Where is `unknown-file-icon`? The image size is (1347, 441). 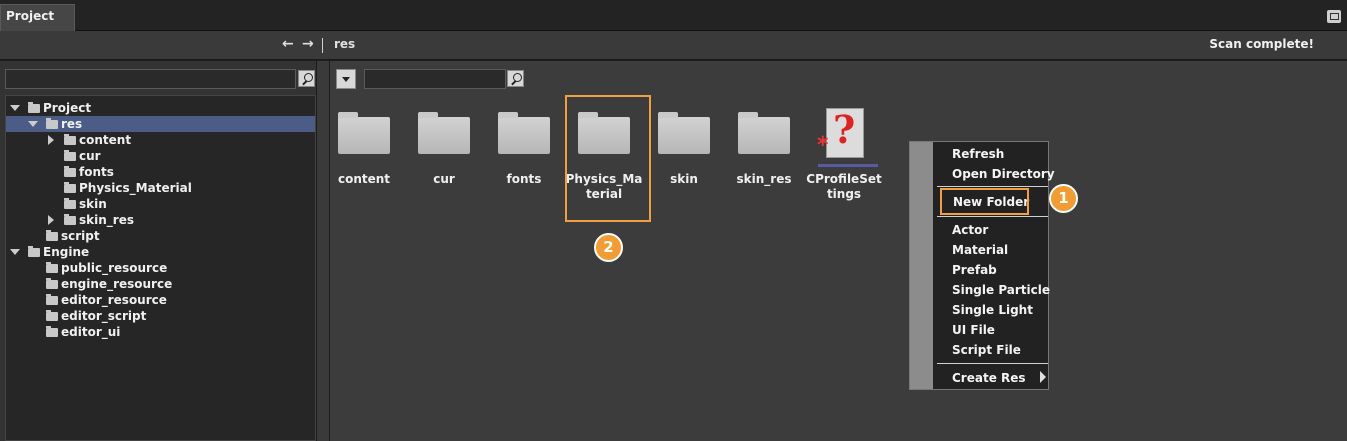
unknown-file-icon is located at coordinates (840, 132).